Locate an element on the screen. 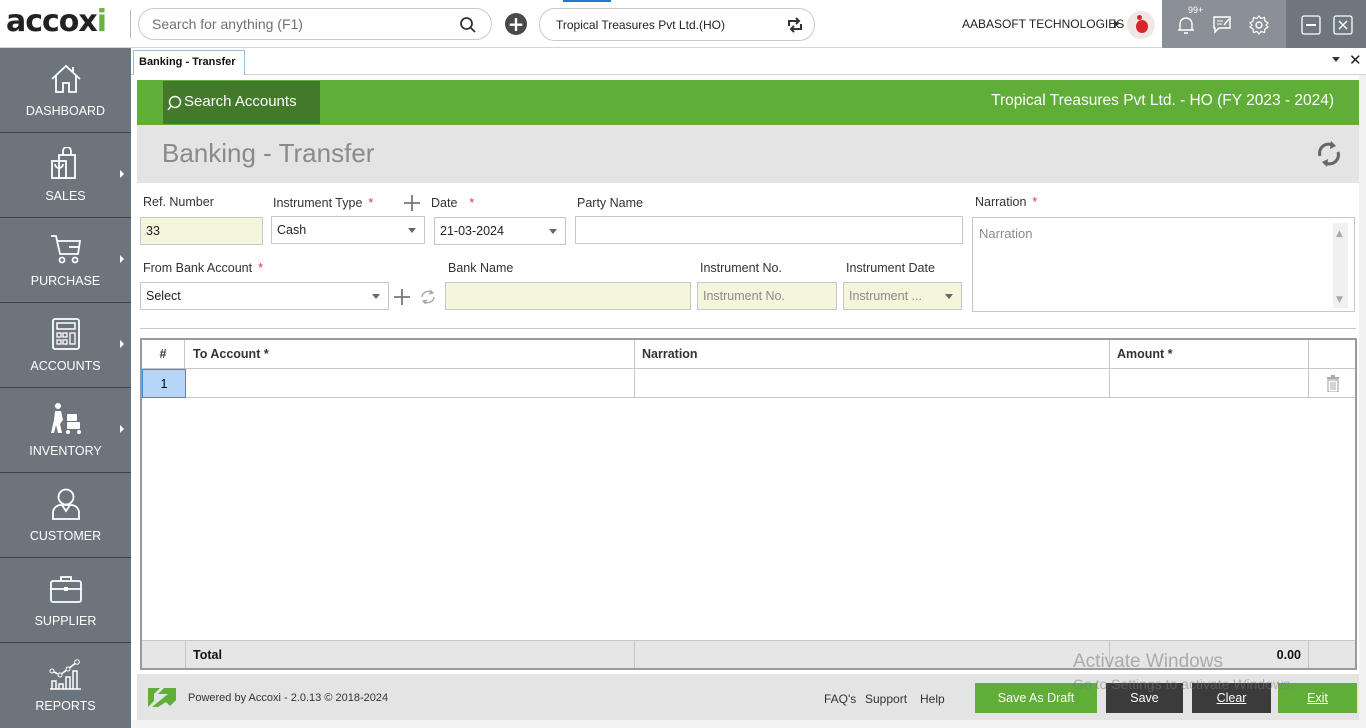 This screenshot has width=1366, height=728. instrument-type-select: Cash is located at coordinates (348, 230).